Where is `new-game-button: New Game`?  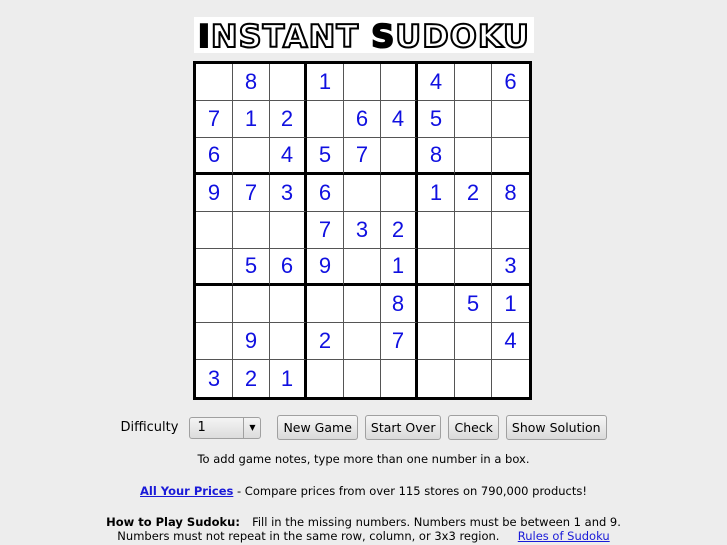
new-game-button: New Game is located at coordinates (317, 427).